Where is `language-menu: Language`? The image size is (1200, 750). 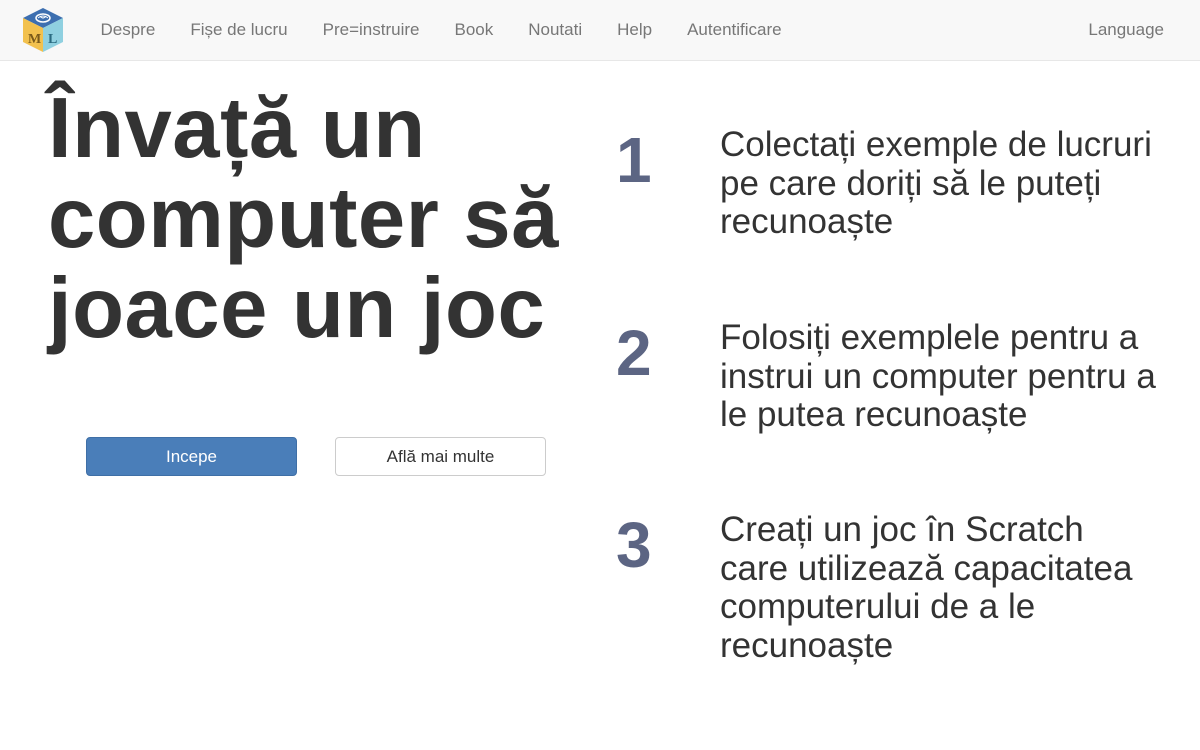 language-menu: Language is located at coordinates (1126, 30).